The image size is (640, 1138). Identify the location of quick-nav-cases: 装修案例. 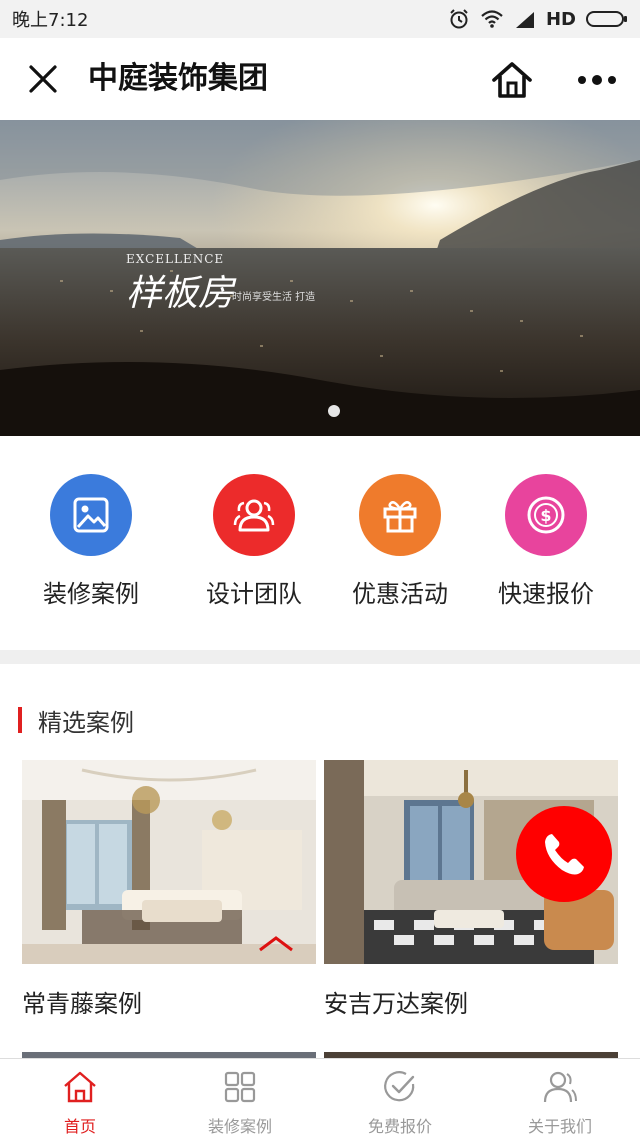
(91, 541).